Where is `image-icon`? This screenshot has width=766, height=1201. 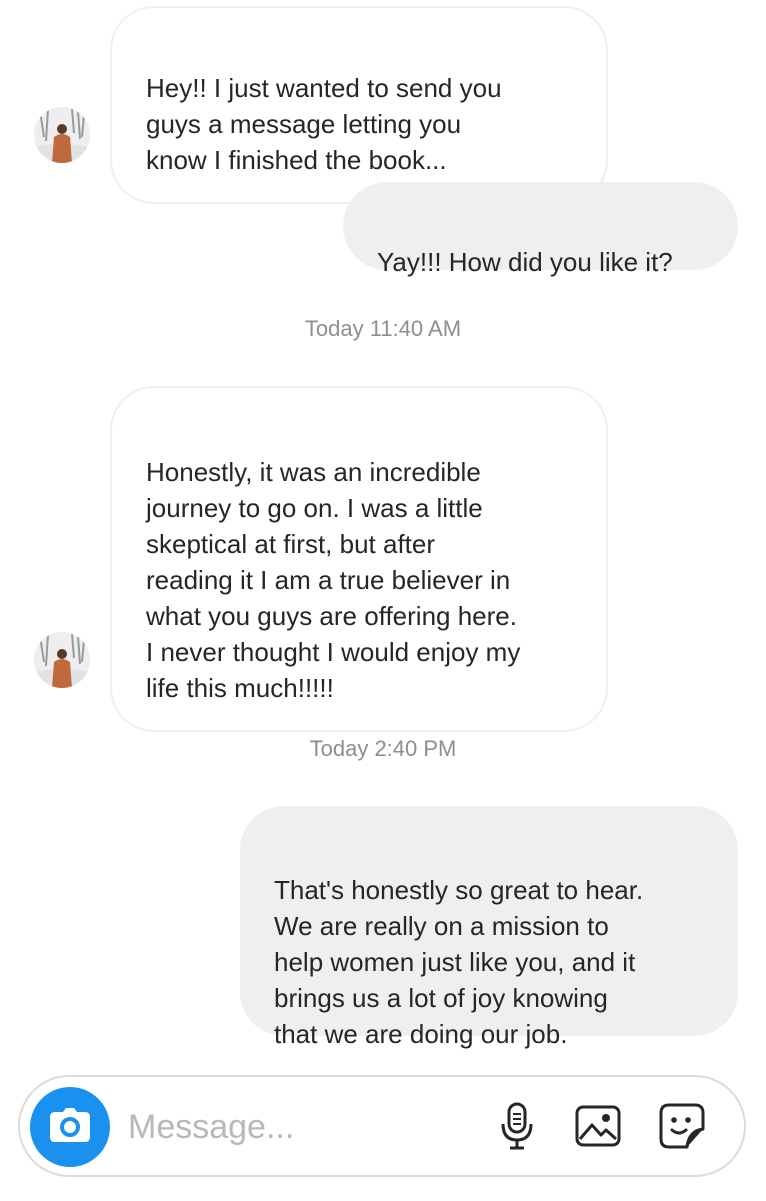 image-icon is located at coordinates (598, 1128).